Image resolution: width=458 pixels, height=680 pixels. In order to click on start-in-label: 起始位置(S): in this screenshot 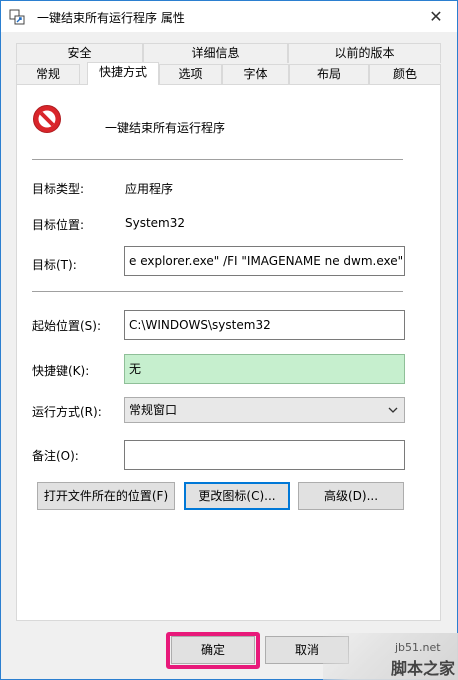, I will do `click(67, 326)`.